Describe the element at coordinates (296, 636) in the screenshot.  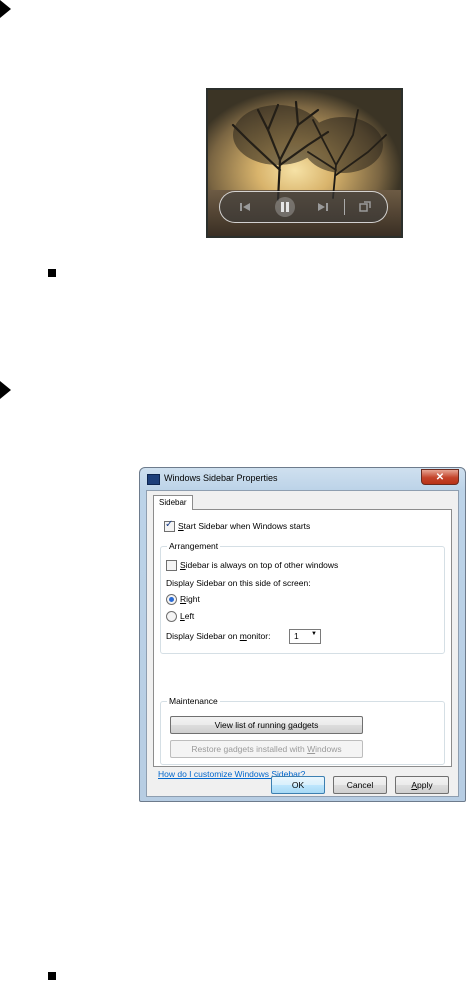
I see `monitor-value: 1` at that location.